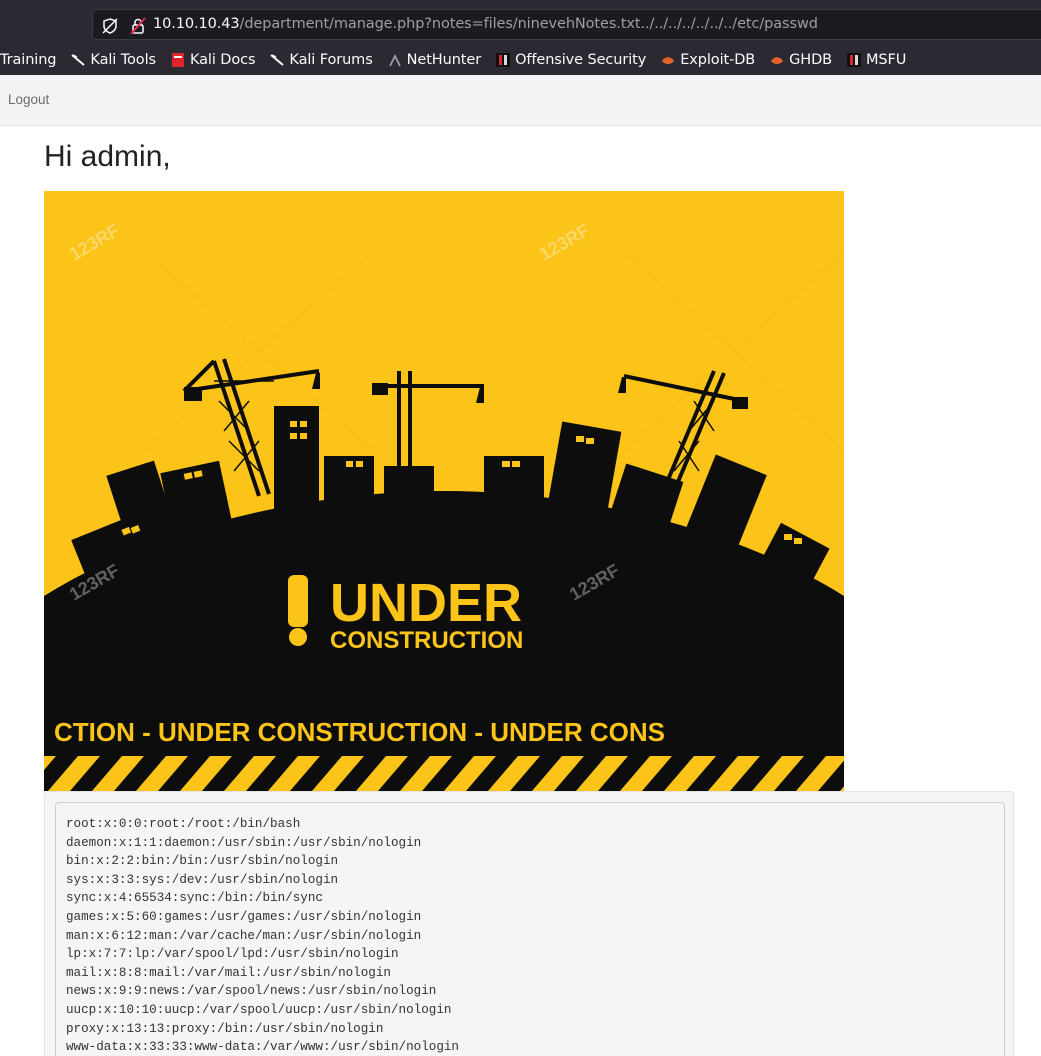  Describe the element at coordinates (426, 603) in the screenshot. I see `banner-headline: UNDER` at that location.